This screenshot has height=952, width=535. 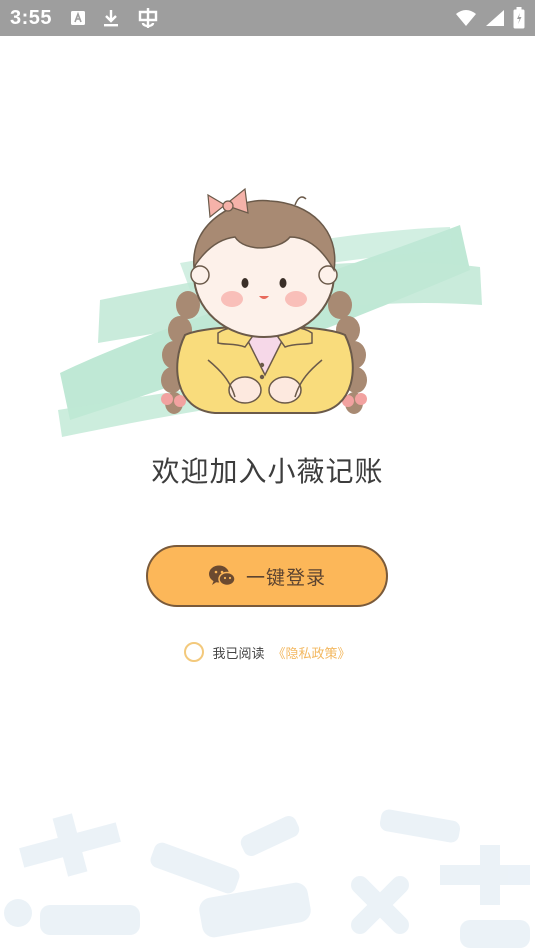 What do you see at coordinates (78, 18) in the screenshot?
I see `keyboard-icon` at bounding box center [78, 18].